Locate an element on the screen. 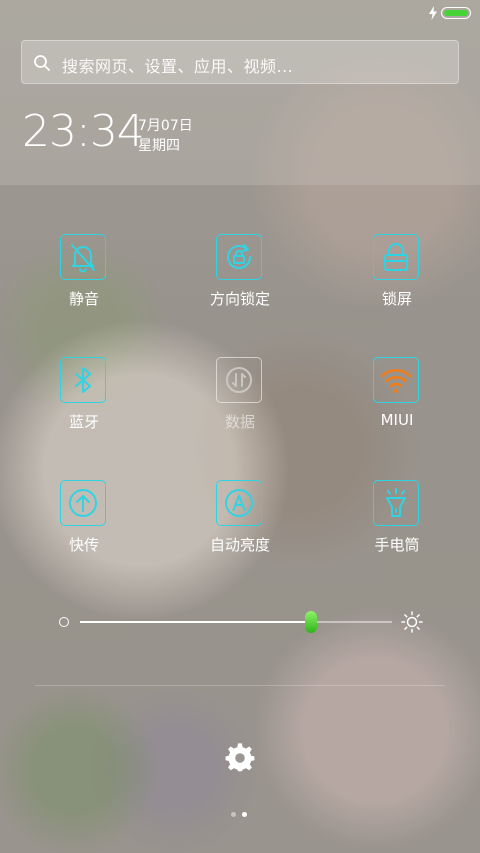 The height and width of the screenshot is (853, 480). brightness-slider-fill is located at coordinates (195, 622).